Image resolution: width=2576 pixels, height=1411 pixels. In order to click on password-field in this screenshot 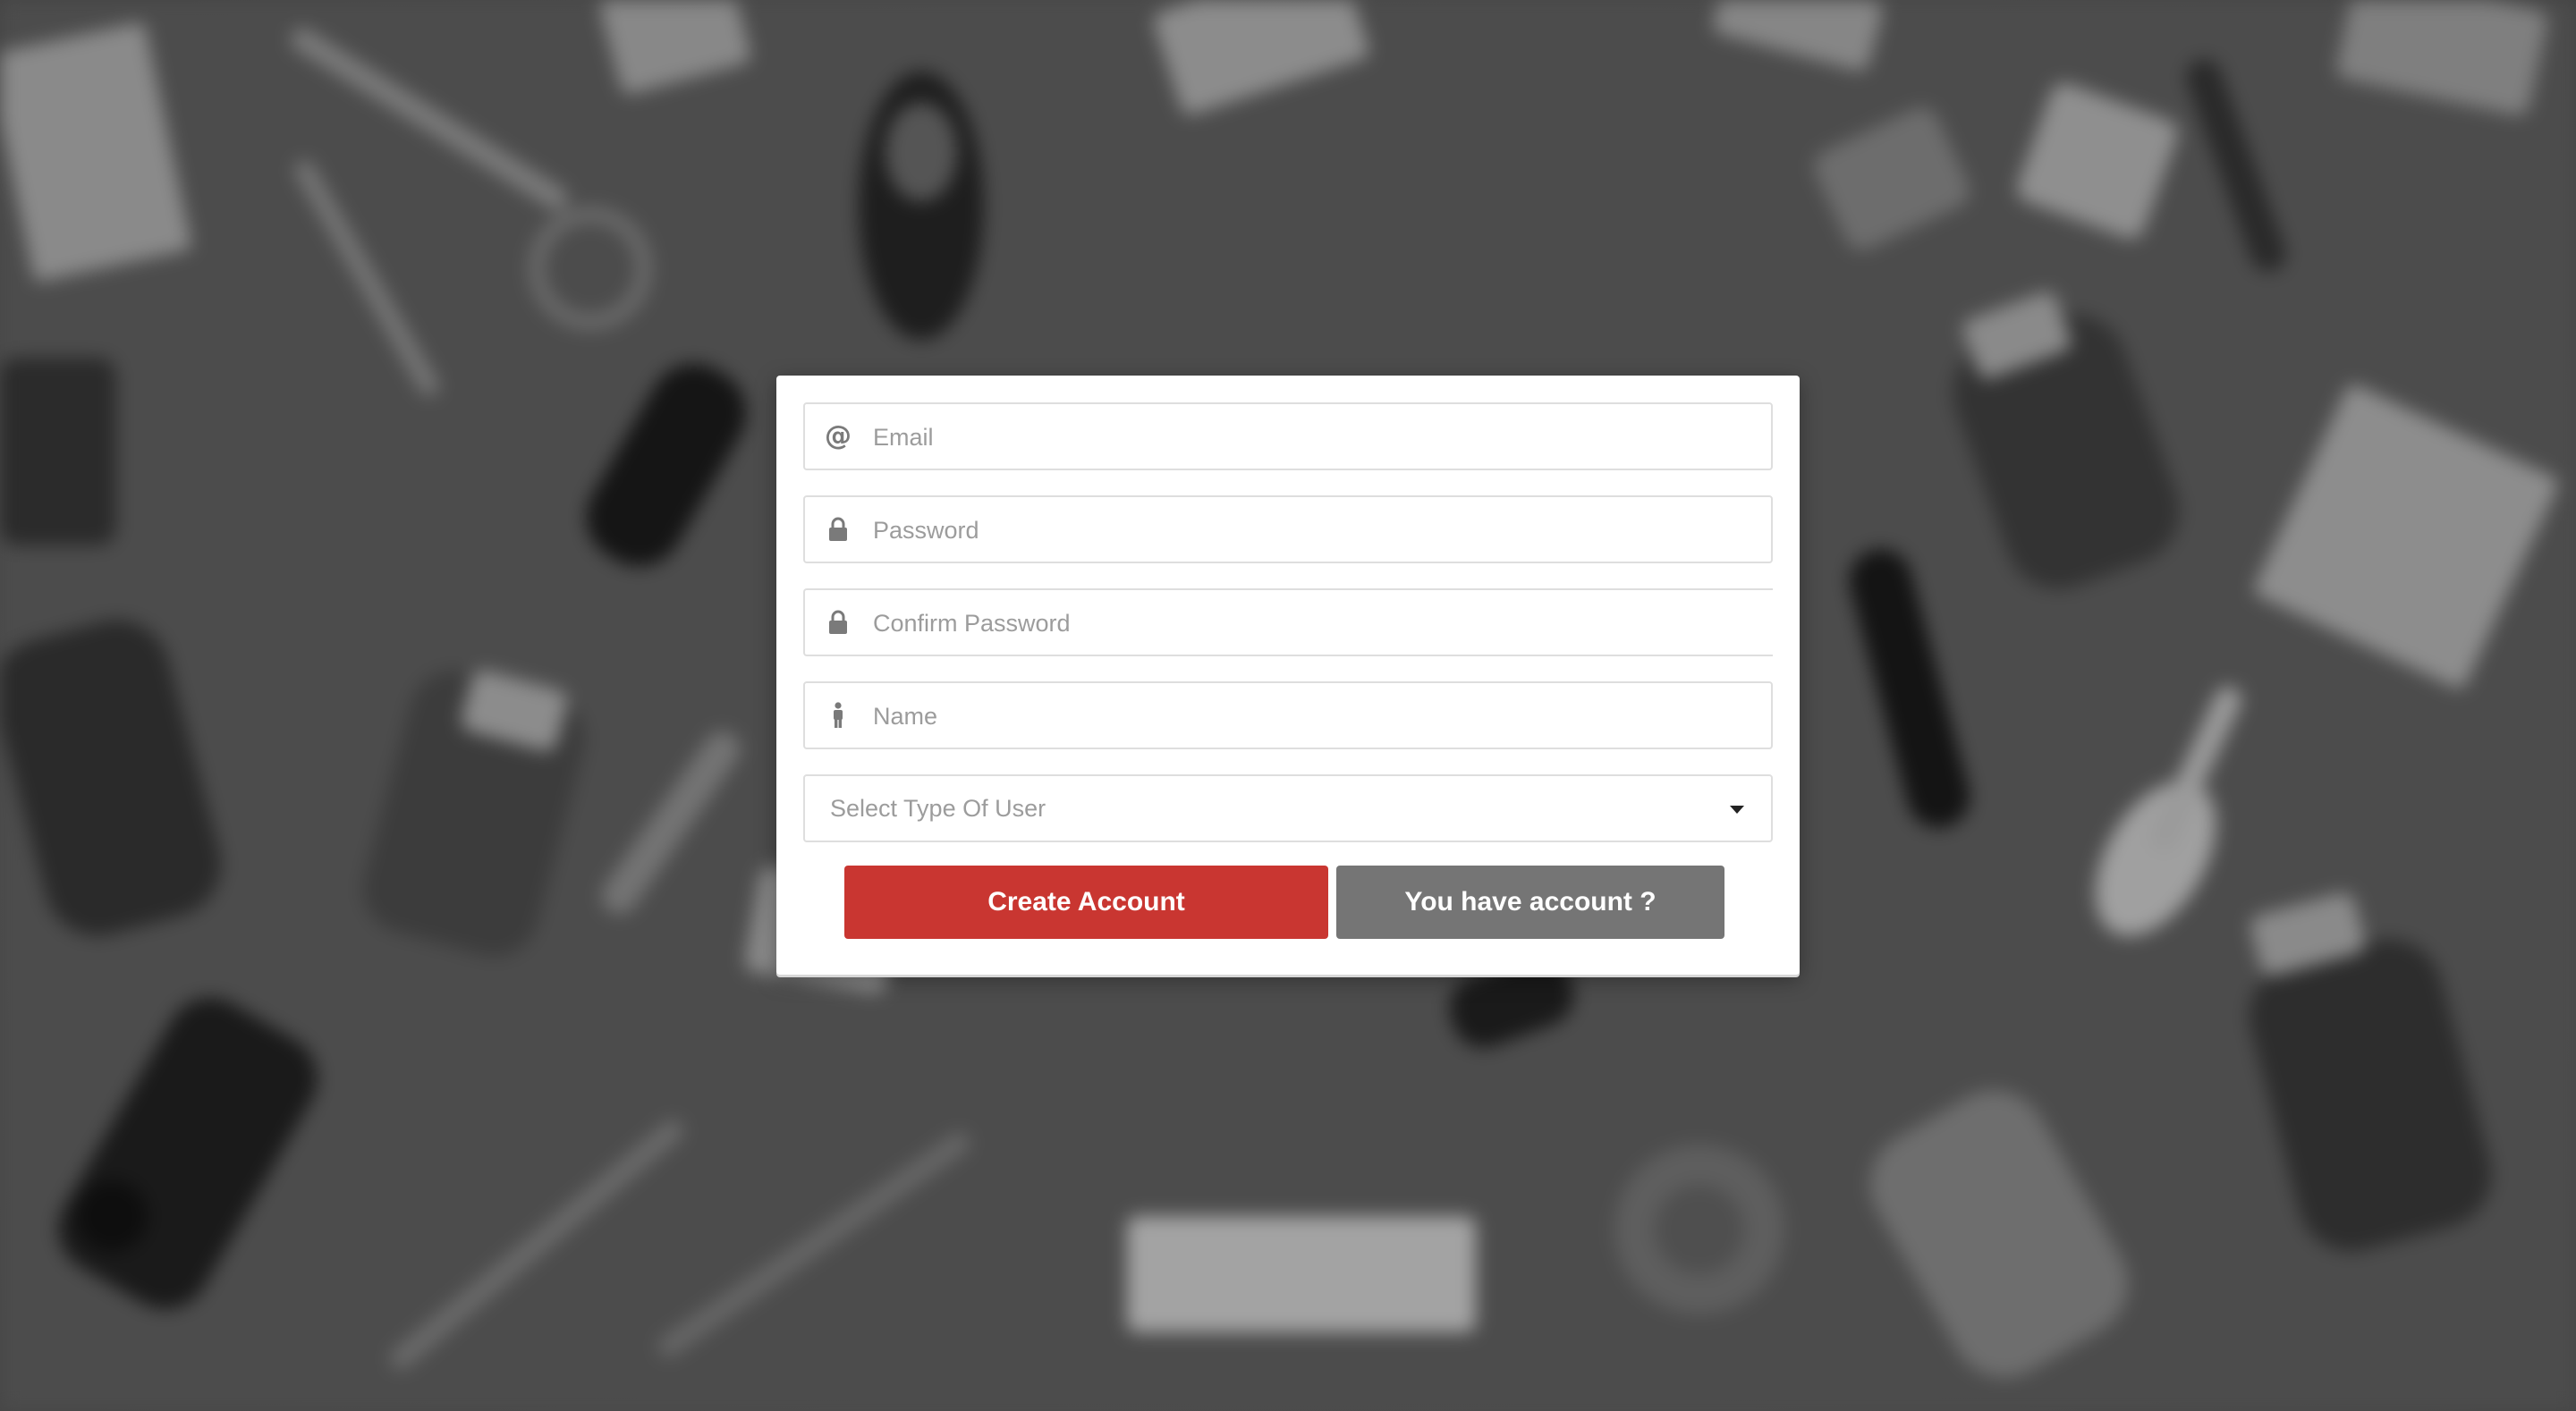, I will do `click(1288, 529)`.